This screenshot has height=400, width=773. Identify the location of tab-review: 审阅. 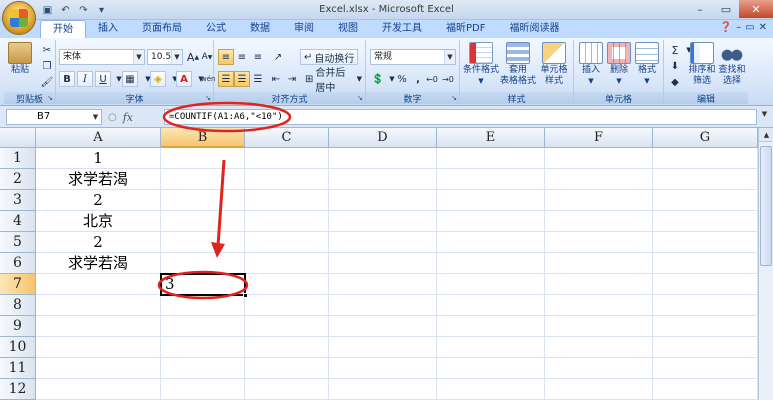
(304, 29).